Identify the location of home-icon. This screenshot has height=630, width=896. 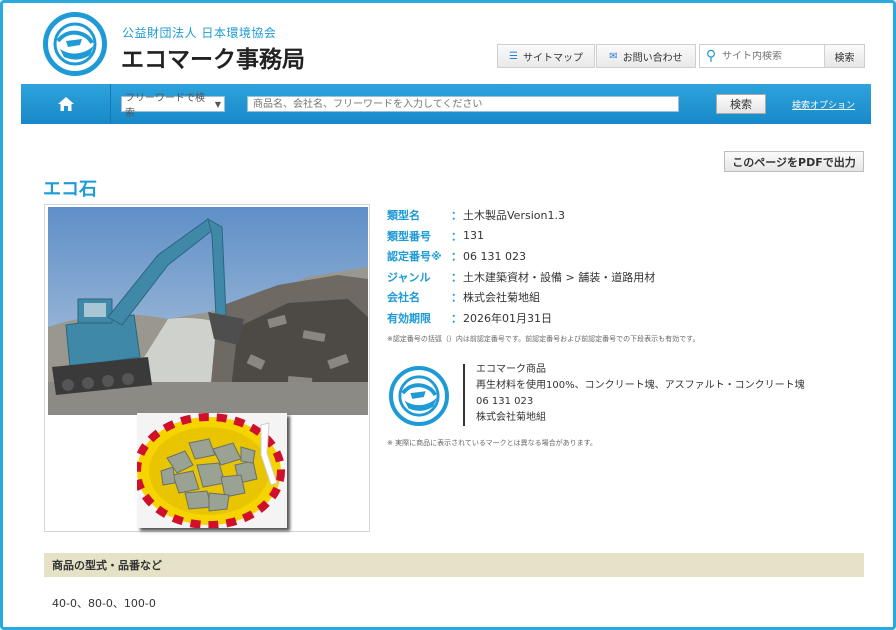
(65, 104).